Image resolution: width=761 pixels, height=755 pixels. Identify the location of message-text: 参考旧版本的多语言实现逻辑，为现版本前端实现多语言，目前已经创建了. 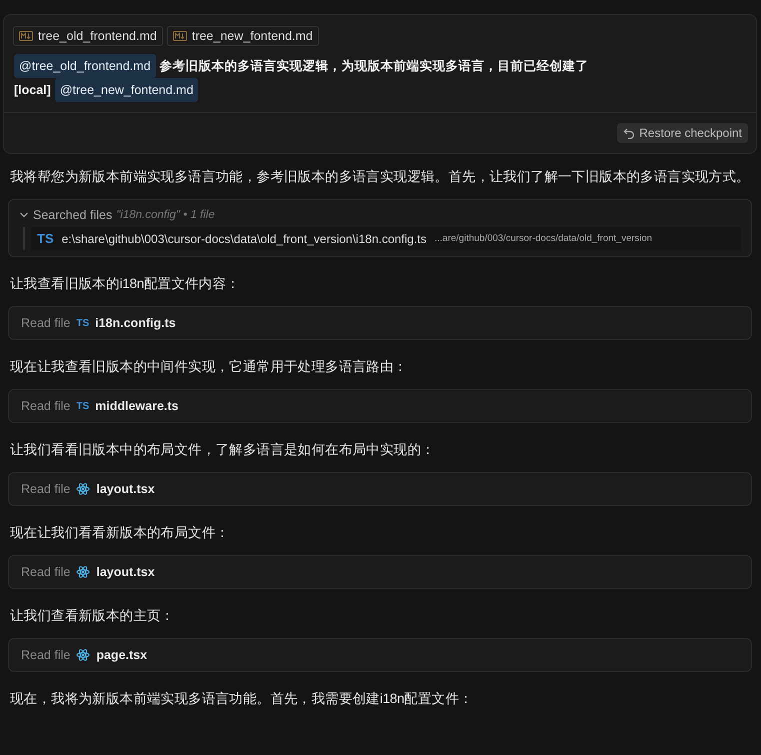
(374, 66).